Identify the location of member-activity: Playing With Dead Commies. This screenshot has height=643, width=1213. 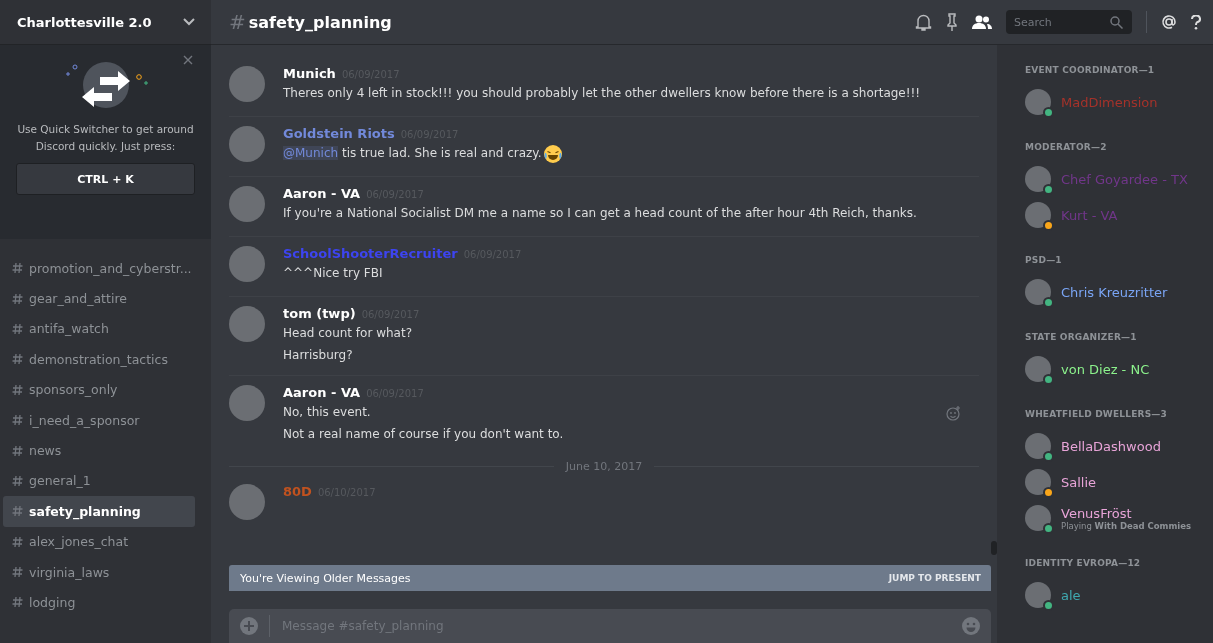
(1126, 525).